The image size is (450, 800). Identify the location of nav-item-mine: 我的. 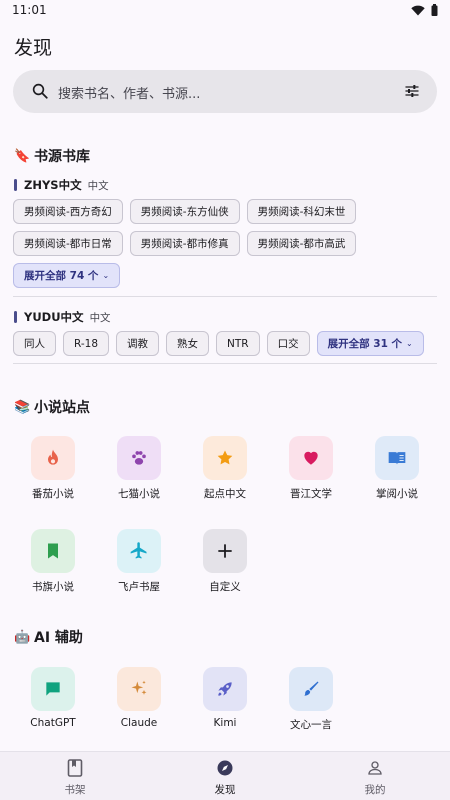
(375, 777).